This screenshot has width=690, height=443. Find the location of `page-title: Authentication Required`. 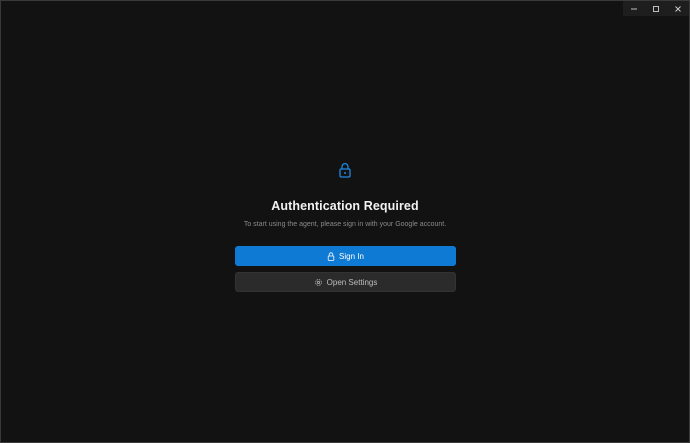

page-title: Authentication Required is located at coordinates (345, 206).